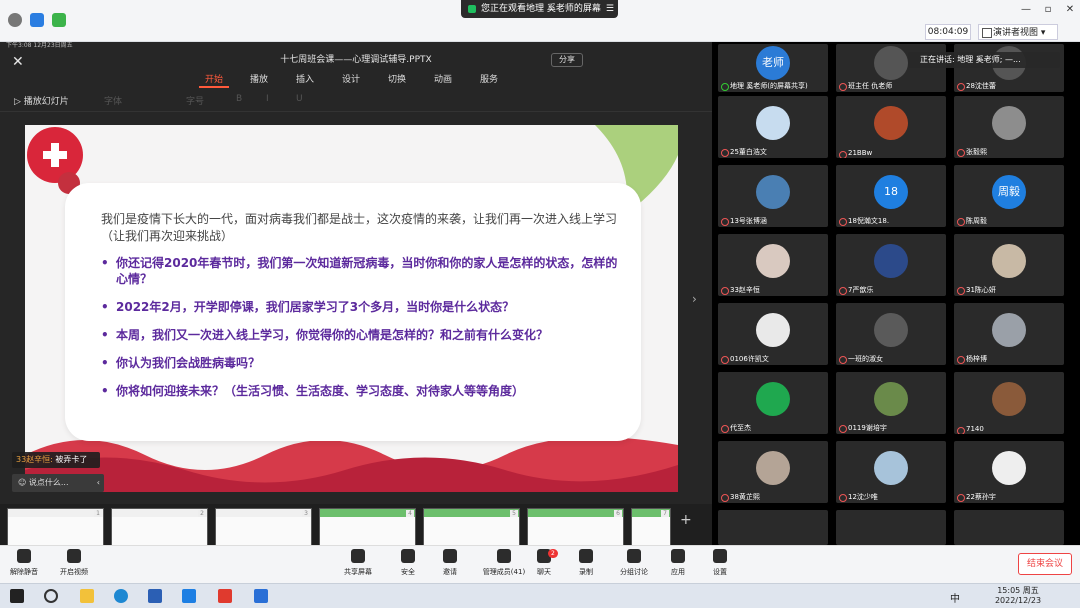 Image resolution: width=1080 pixels, height=608 pixels. Describe the element at coordinates (51, 596) in the screenshot. I see `search-icon` at that location.